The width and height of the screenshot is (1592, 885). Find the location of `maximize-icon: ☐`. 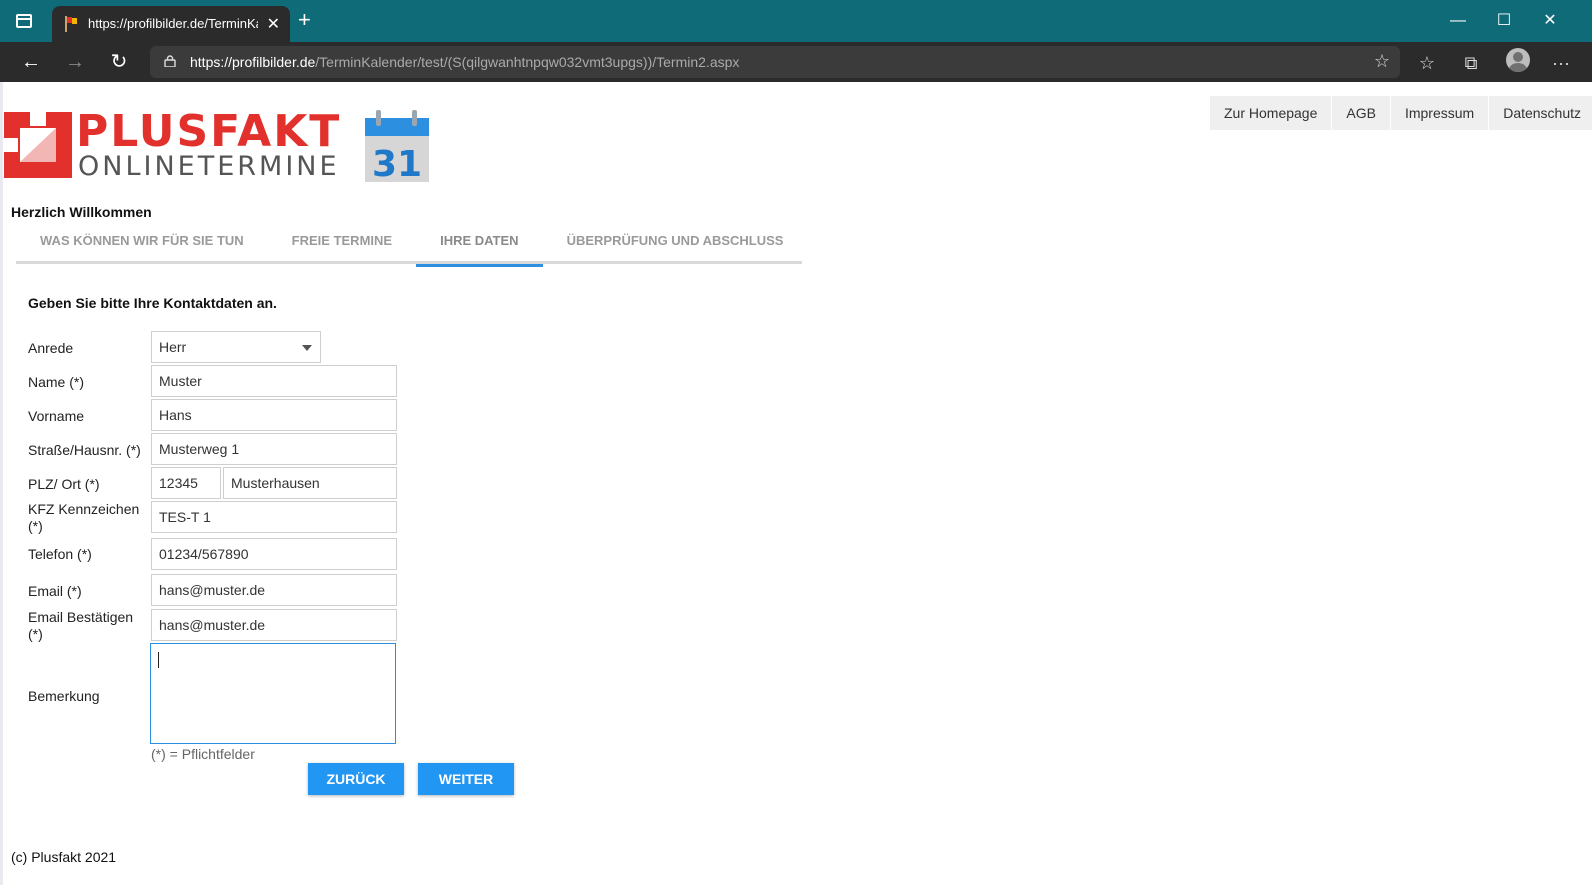

maximize-icon: ☐ is located at coordinates (1504, 21).